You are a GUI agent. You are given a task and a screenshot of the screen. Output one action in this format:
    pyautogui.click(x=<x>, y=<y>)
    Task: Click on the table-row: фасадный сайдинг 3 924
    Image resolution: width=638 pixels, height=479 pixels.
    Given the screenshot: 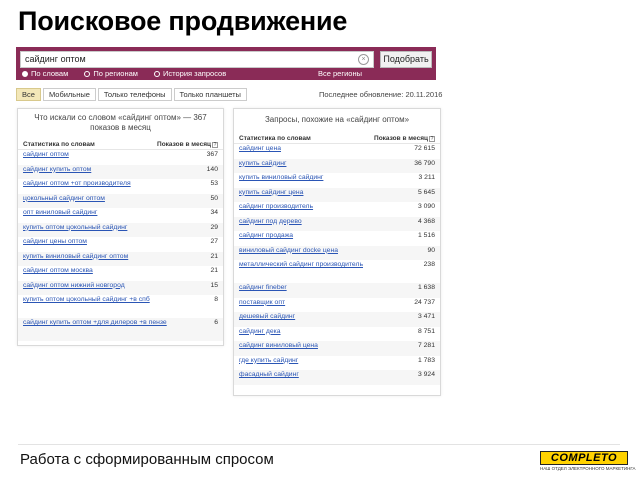 What is the action you would take?
    pyautogui.click(x=337, y=377)
    